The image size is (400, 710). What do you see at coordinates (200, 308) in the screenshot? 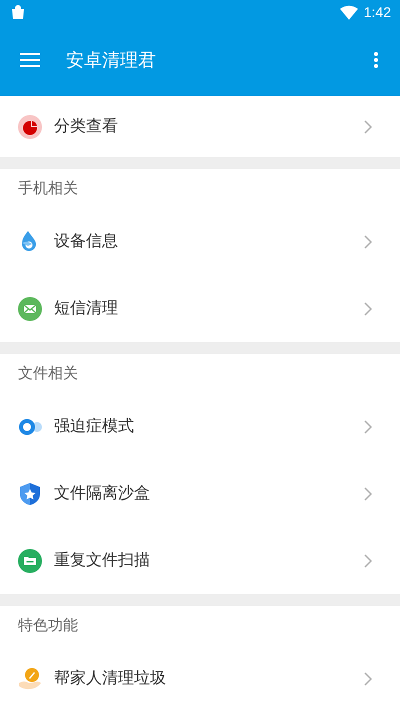
I see `menu-item: 短信清理` at bounding box center [200, 308].